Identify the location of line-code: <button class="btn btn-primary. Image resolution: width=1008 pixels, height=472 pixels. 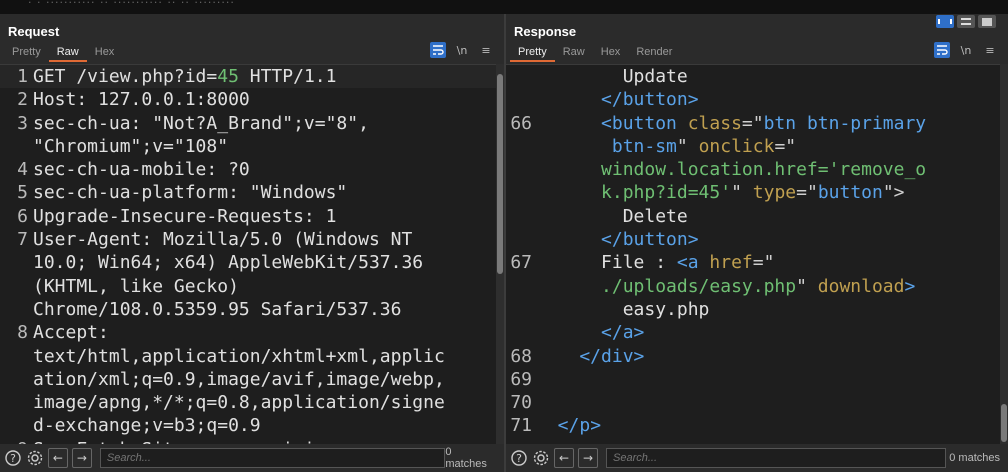
(731, 123).